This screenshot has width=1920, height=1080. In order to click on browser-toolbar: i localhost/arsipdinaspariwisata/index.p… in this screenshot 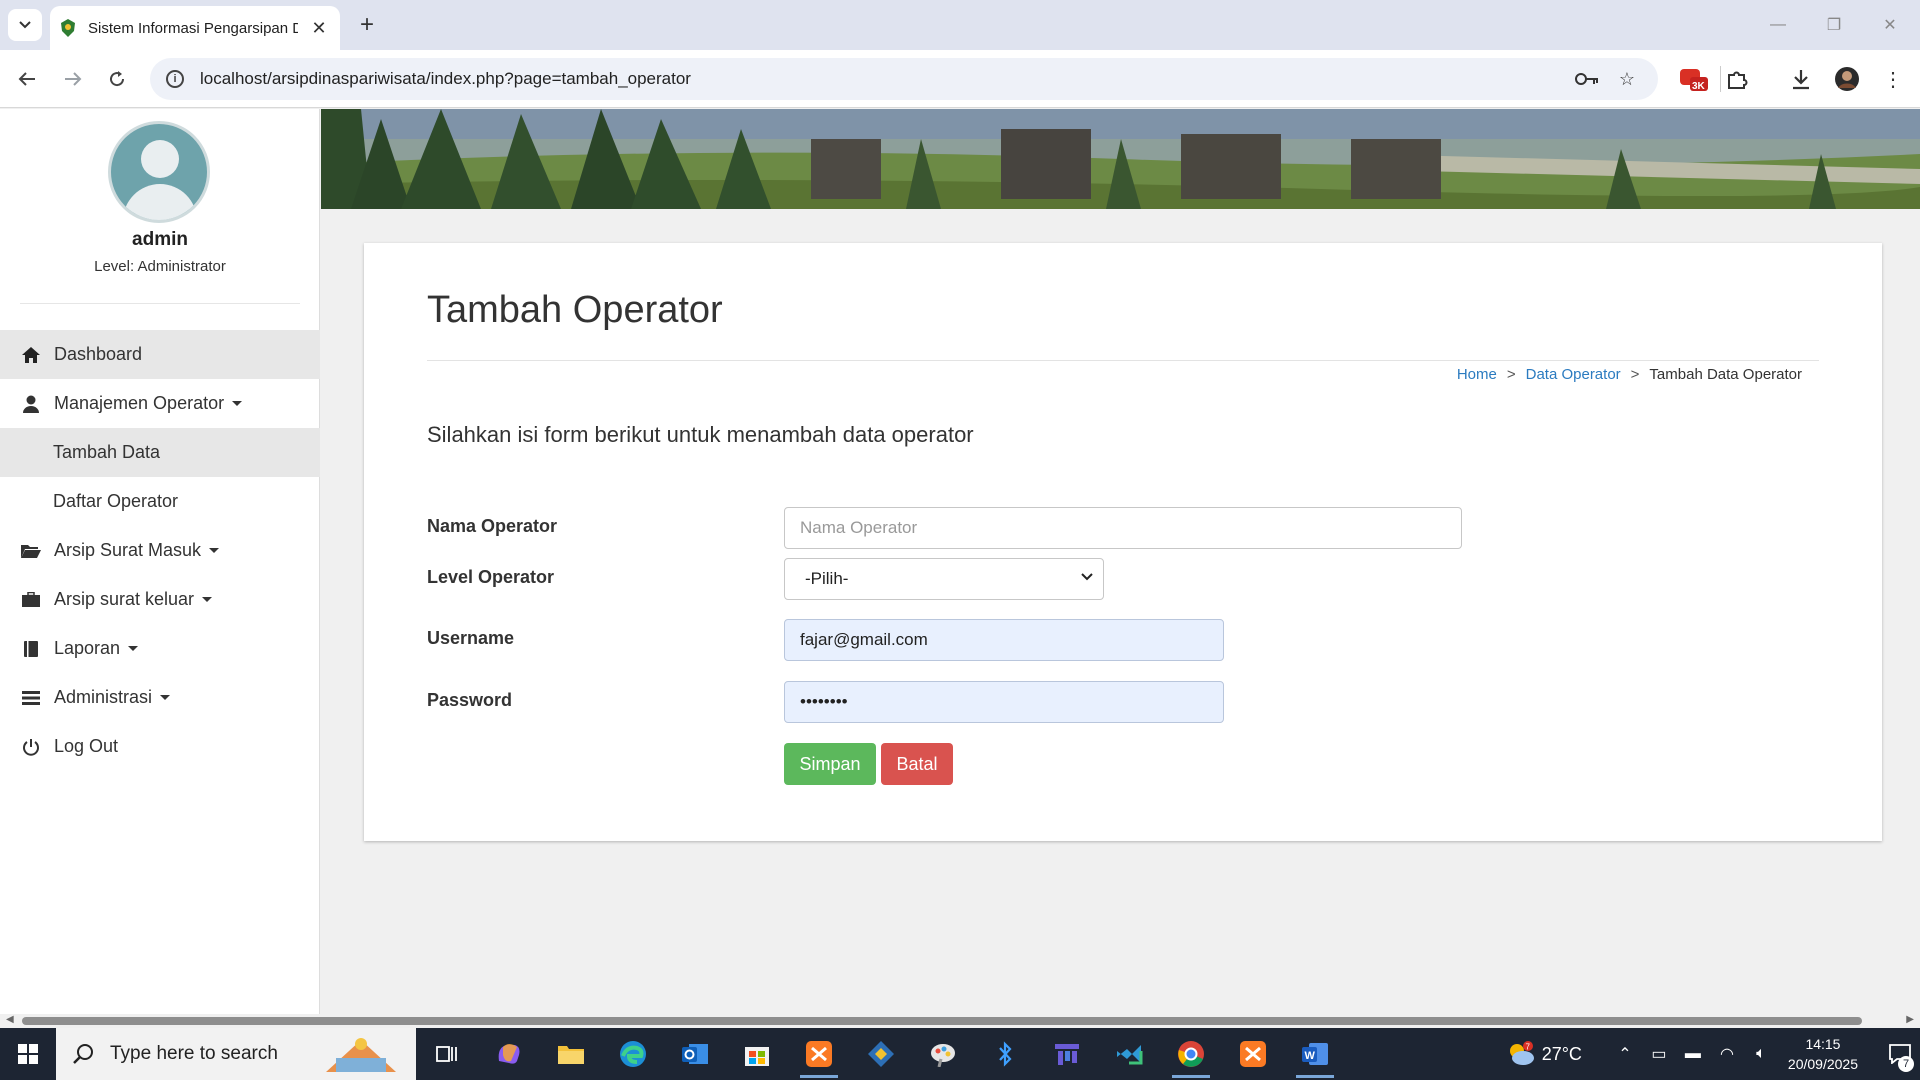, I will do `click(960, 79)`.